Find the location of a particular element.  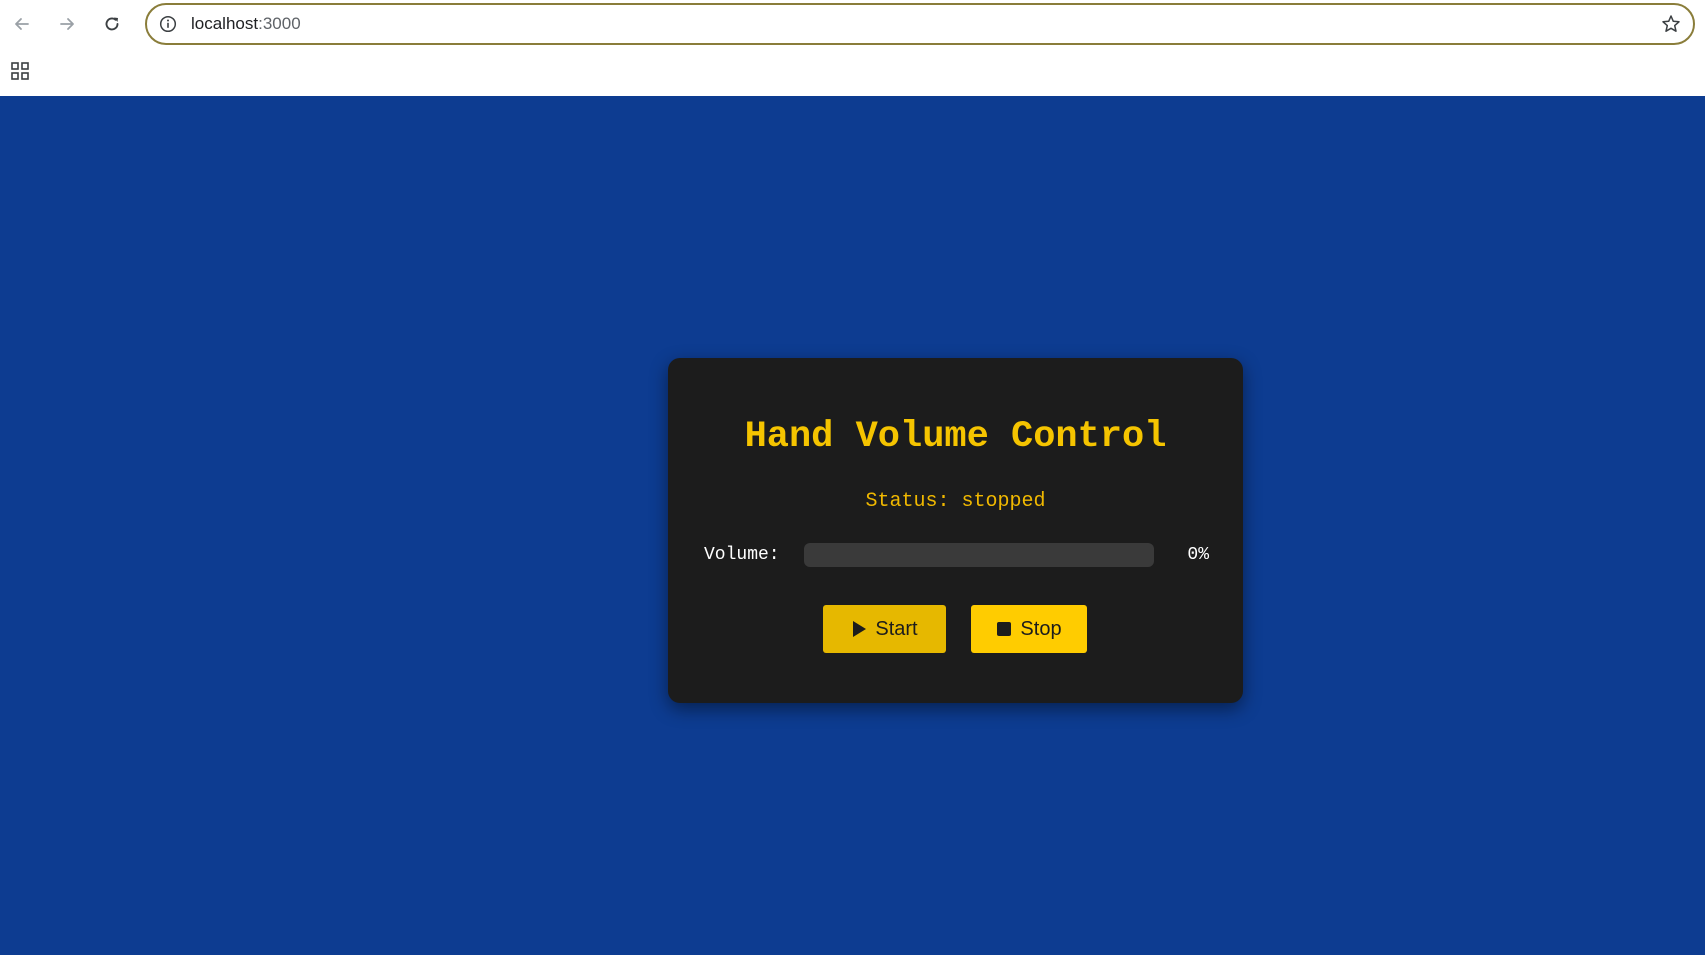

apps-grid-icon is located at coordinates (20, 71).